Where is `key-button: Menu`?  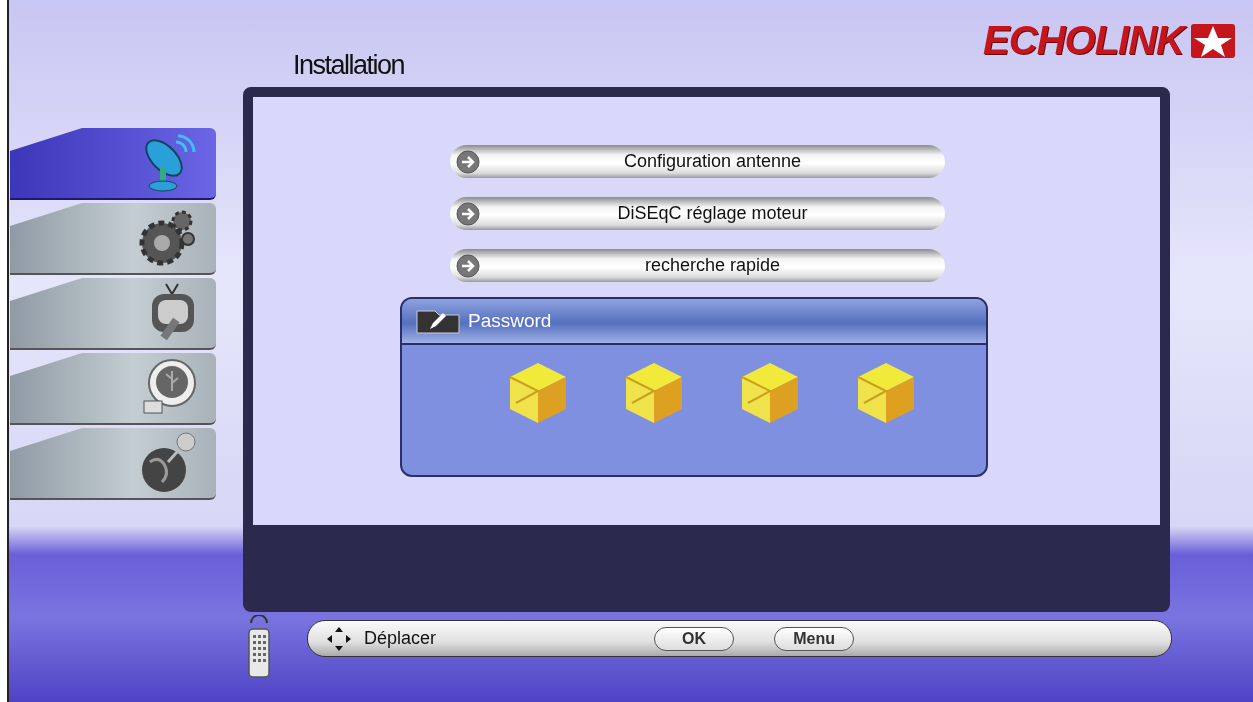
key-button: Menu is located at coordinates (814, 638).